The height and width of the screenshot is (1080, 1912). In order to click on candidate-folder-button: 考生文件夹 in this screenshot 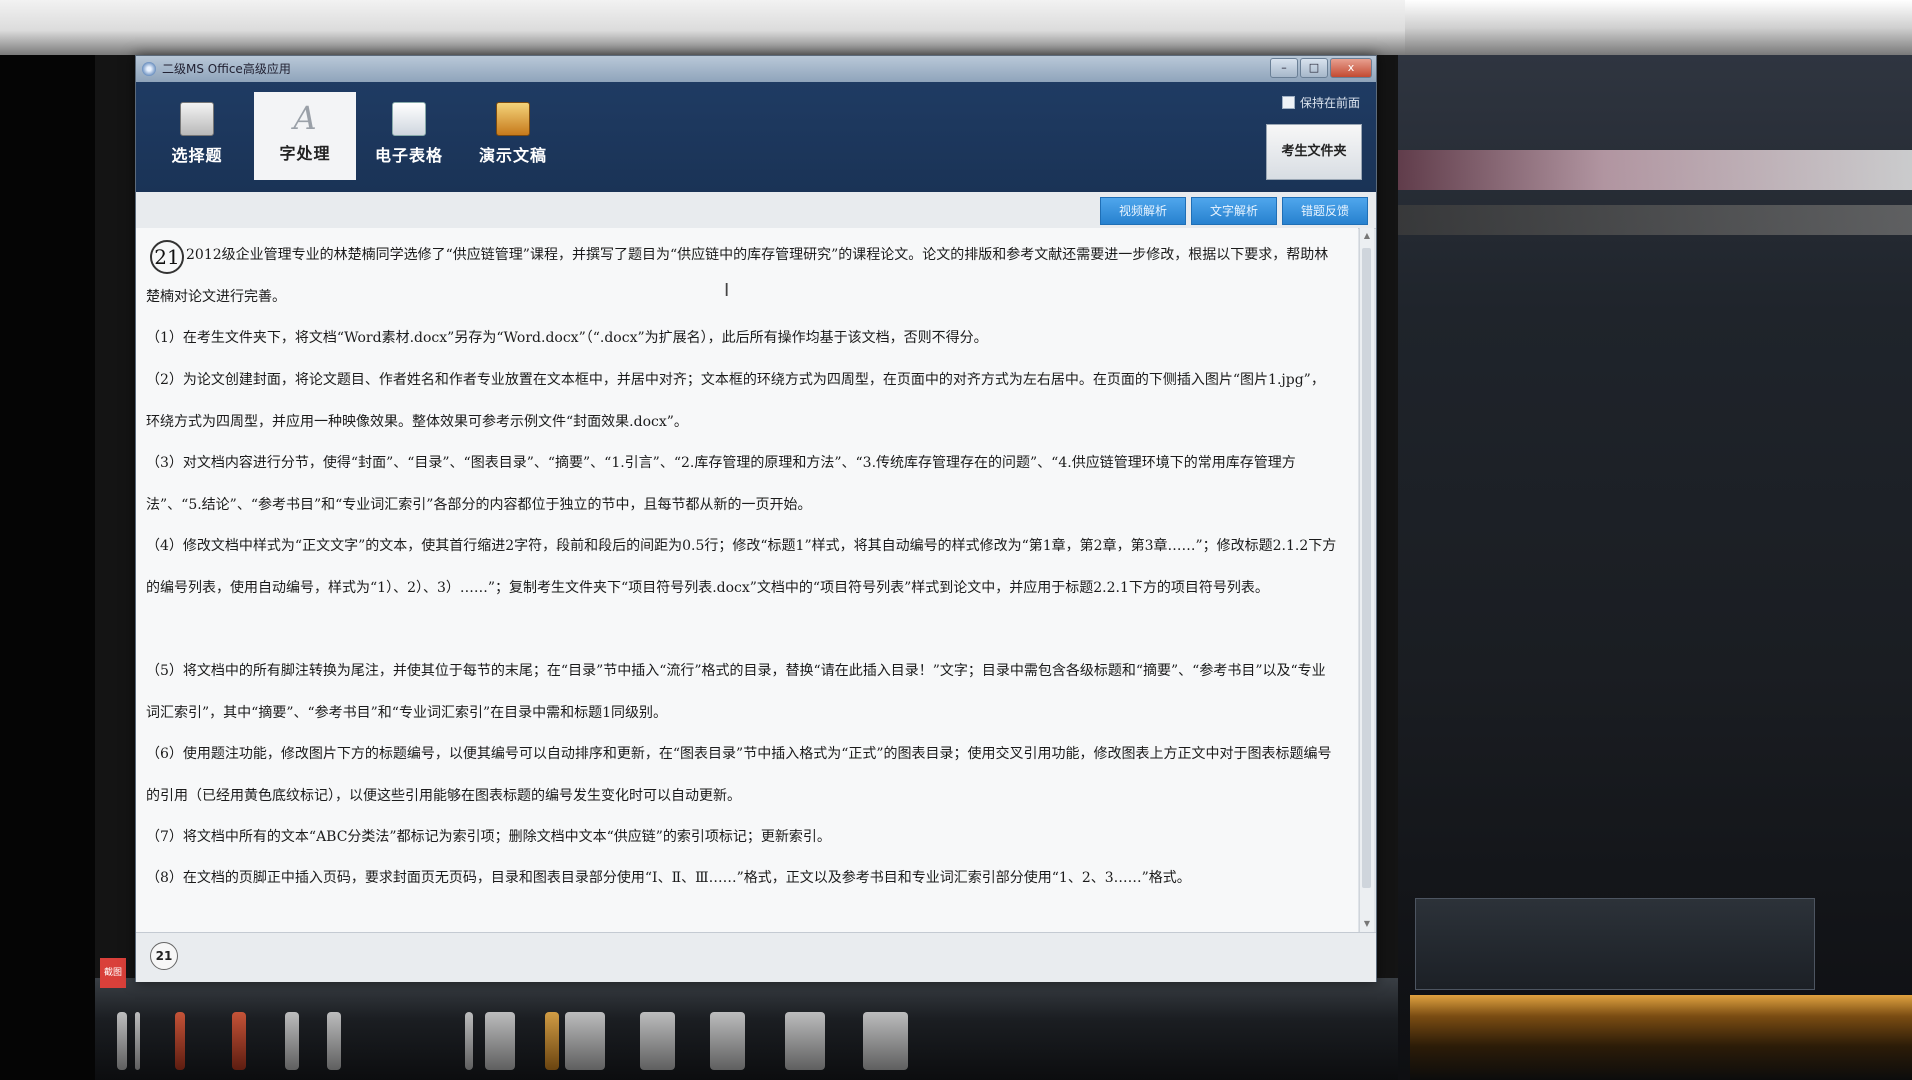, I will do `click(1314, 152)`.